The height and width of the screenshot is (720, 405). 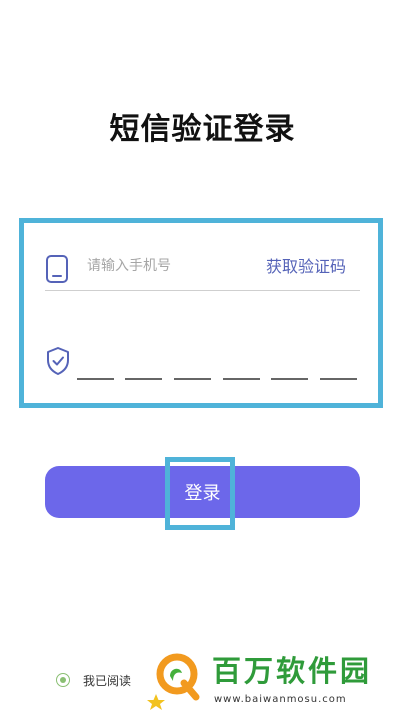 I want to click on login-highlight-box, so click(x=200, y=493).